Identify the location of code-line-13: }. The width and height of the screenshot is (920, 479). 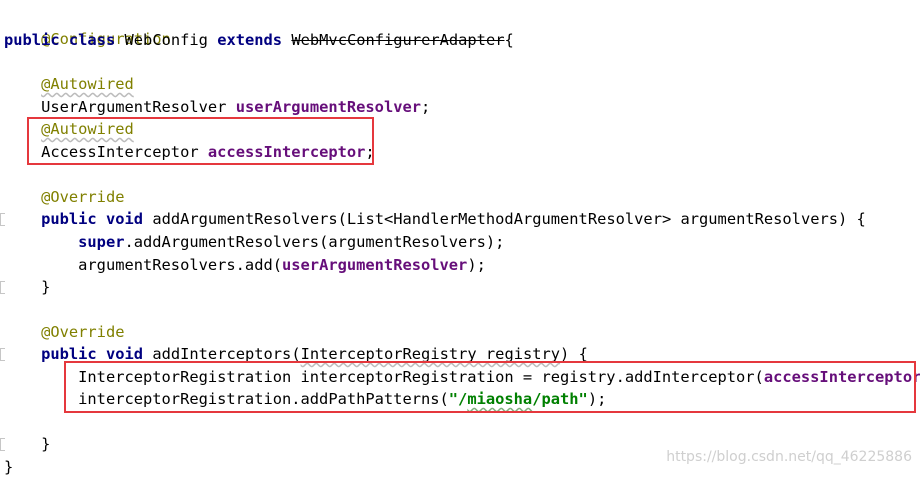
(27, 287).